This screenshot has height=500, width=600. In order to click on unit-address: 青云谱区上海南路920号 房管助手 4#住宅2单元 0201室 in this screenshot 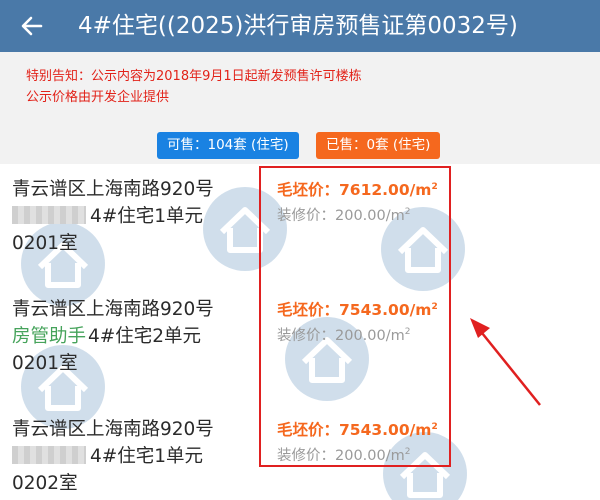, I will do `click(137, 336)`.